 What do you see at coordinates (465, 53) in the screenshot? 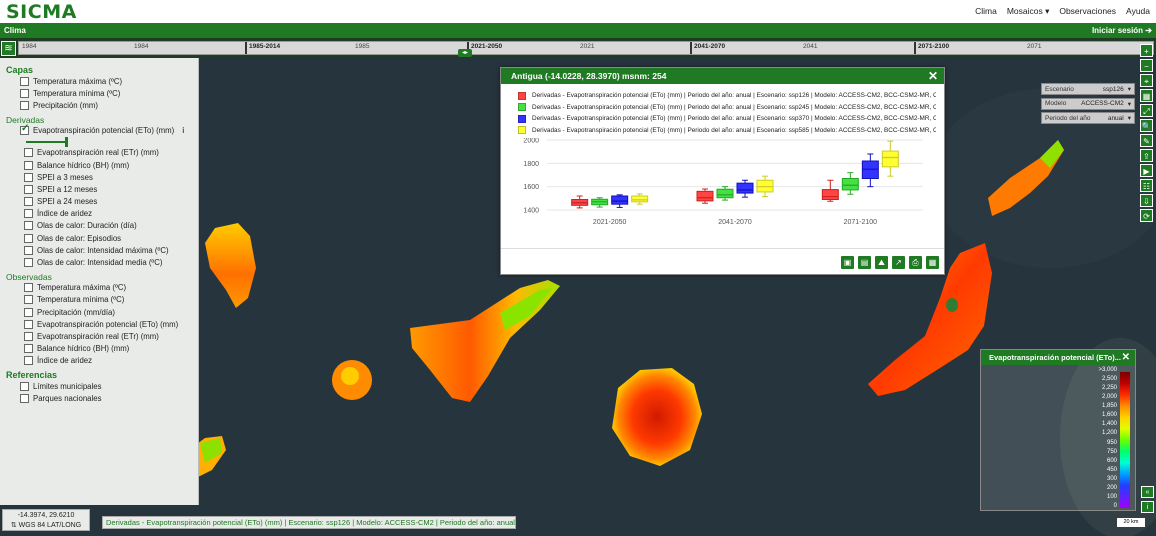
I see `timeline-handle: ◂▸` at bounding box center [465, 53].